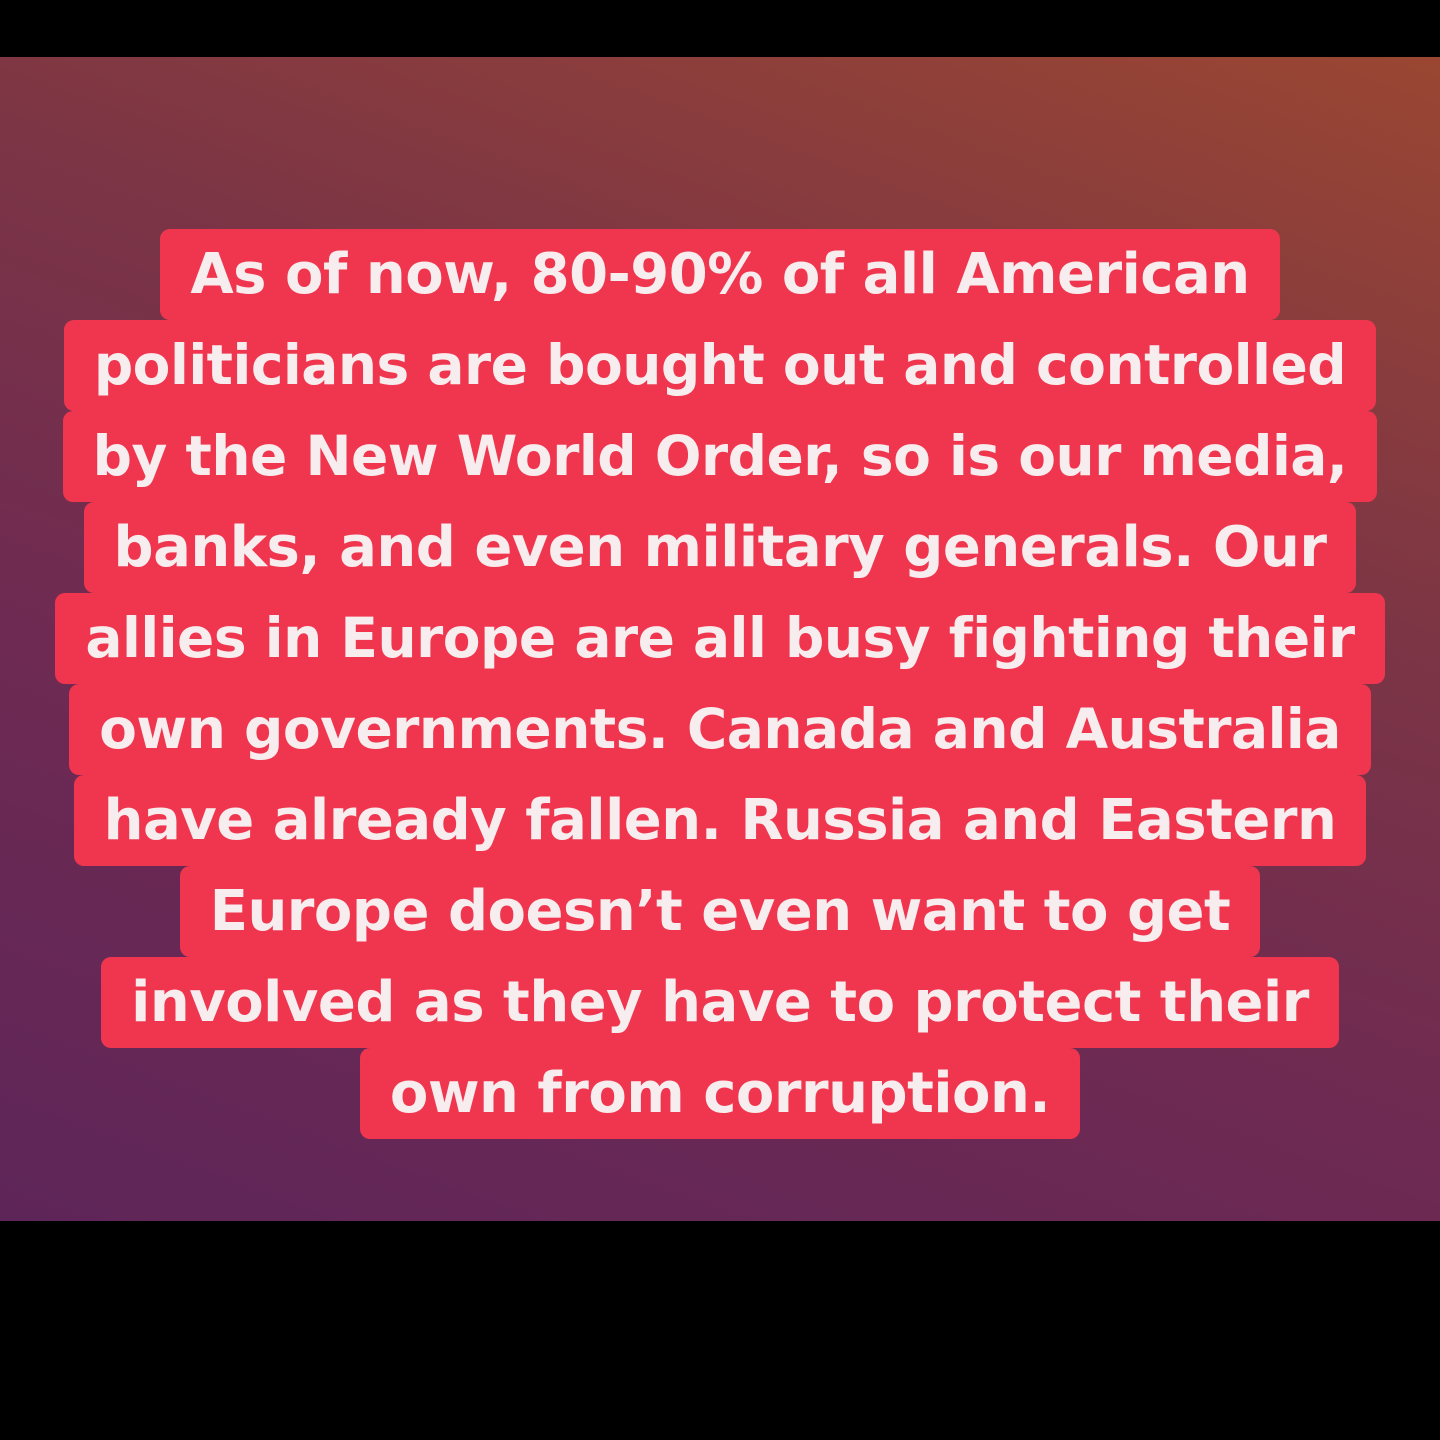 The height and width of the screenshot is (1440, 1440). I want to click on story-text-line: own governments. Canada and Australia, so click(720, 729).